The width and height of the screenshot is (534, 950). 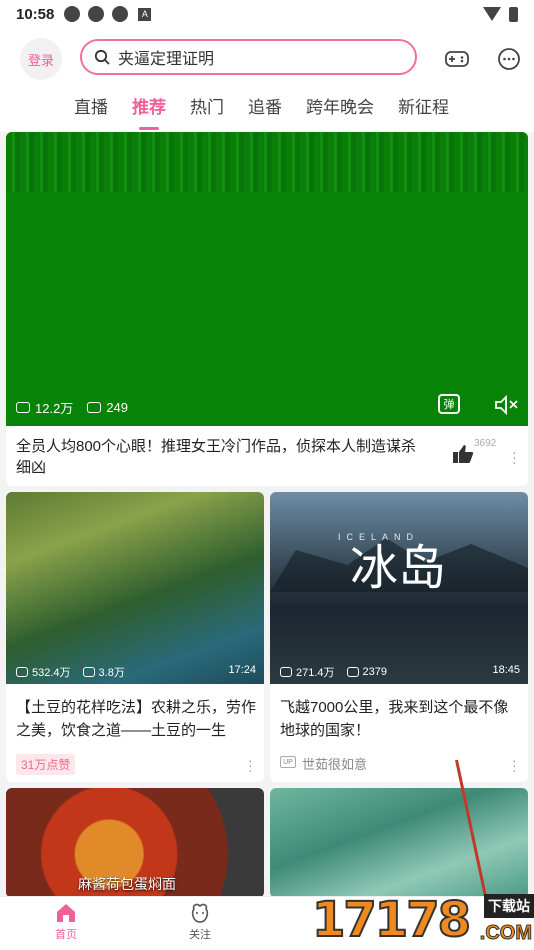 I want to click on search-placeholder: 夹逼定理证明, so click(x=166, y=59).